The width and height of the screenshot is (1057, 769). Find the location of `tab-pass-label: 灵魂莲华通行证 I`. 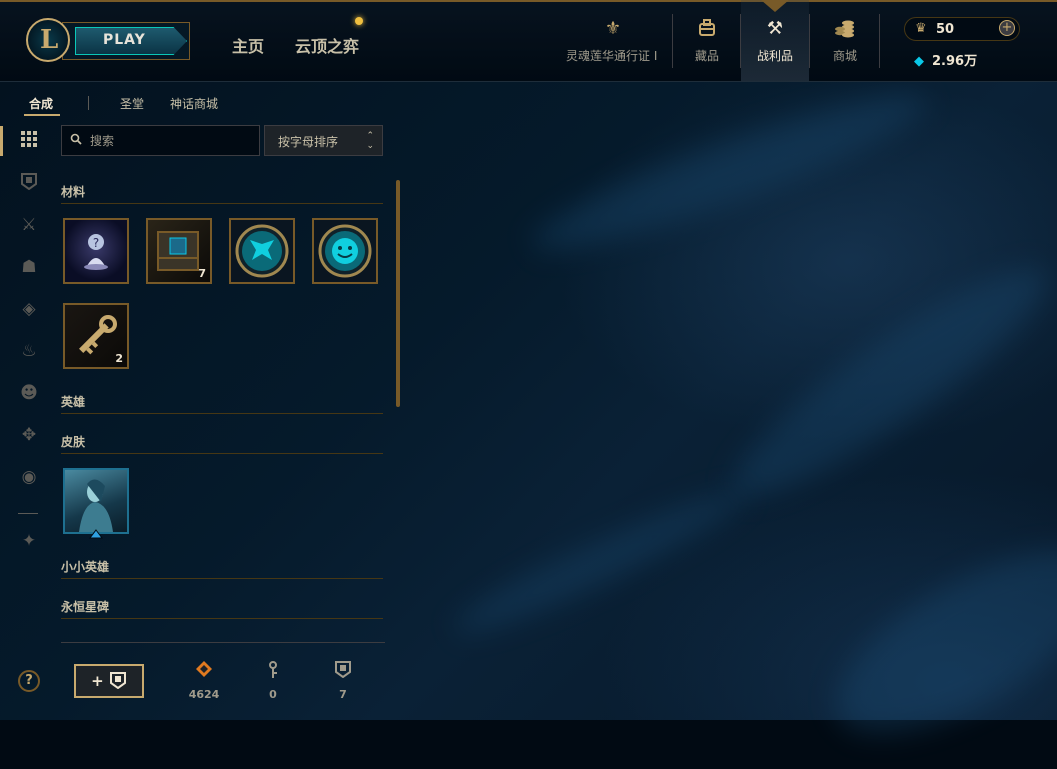

tab-pass-label: 灵魂莲华通行证 I is located at coordinates (612, 56).